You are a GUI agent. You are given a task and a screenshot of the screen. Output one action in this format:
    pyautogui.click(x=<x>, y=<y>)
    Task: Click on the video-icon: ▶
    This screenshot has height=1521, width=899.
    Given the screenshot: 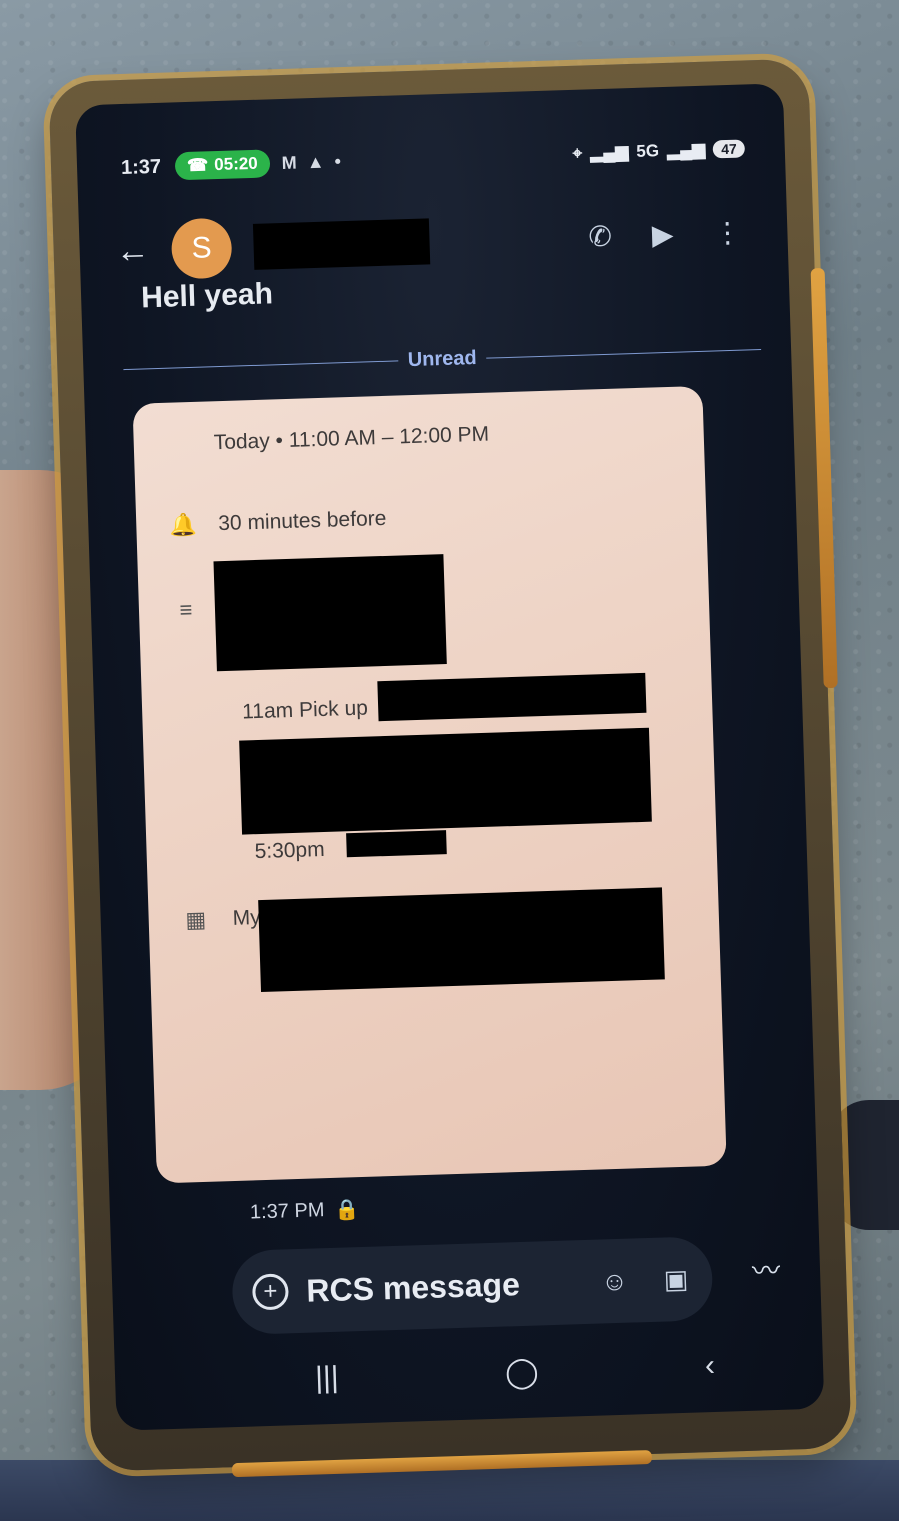 What is the action you would take?
    pyautogui.click(x=662, y=234)
    